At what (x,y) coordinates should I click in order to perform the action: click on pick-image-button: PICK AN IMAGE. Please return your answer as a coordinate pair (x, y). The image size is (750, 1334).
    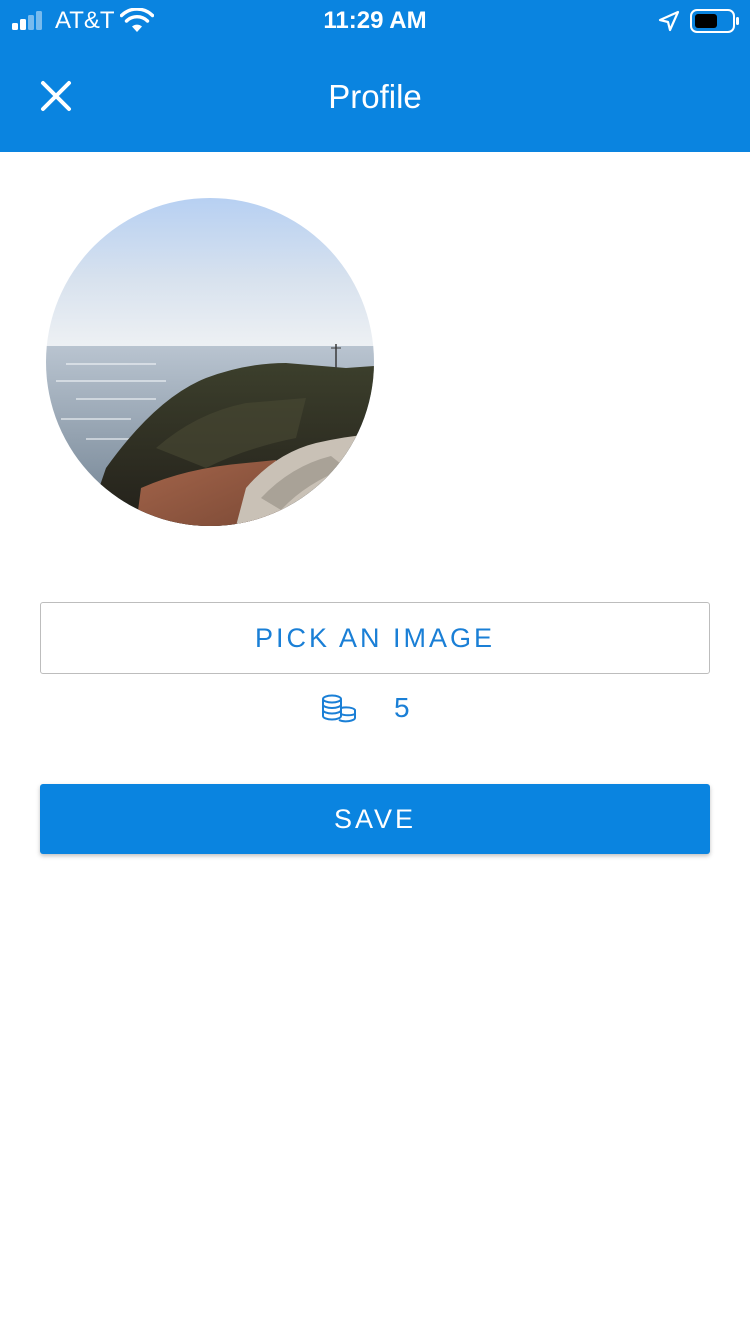
    Looking at the image, I should click on (375, 638).